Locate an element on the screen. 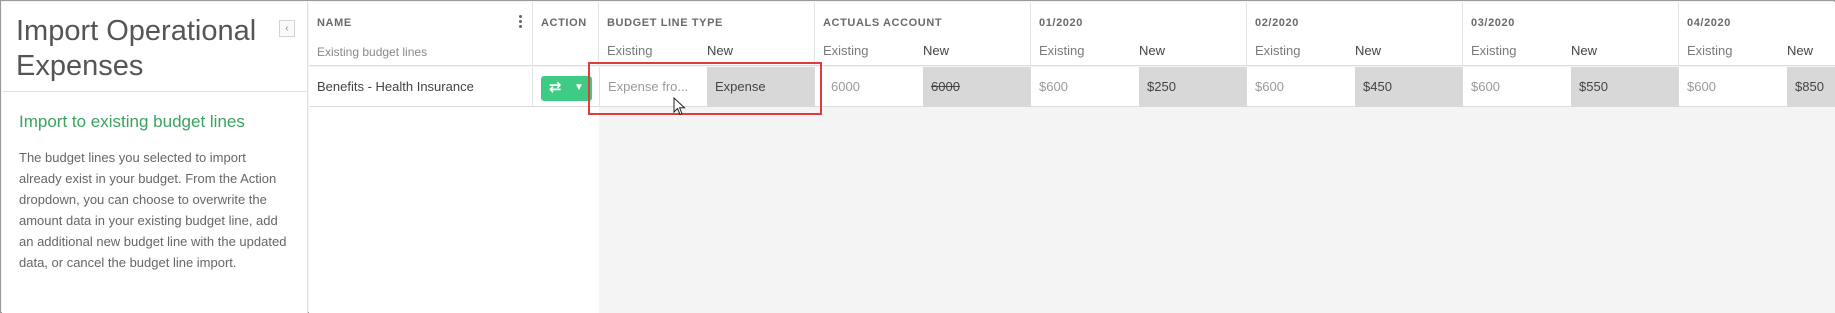 This screenshot has width=1835, height=313. column-header-04-2020: 04/2020 Existing New is located at coordinates (1757, 34).